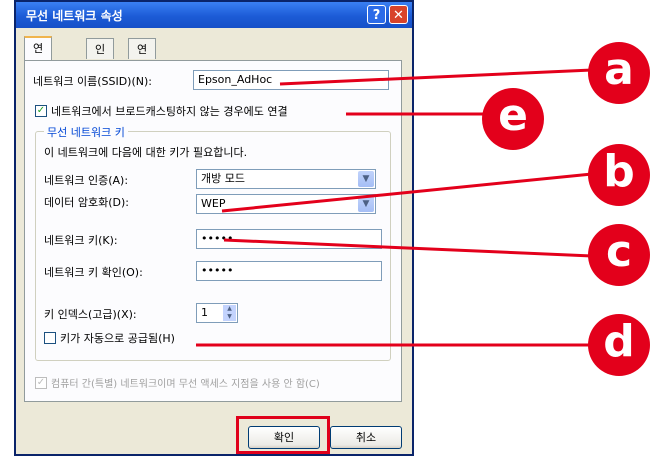 The height and width of the screenshot is (456, 653). What do you see at coordinates (436, 77) in the screenshot?
I see `callout-line-a` at bounding box center [436, 77].